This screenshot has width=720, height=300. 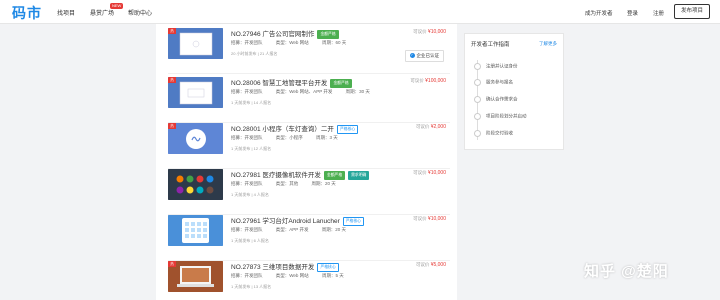 I want to click on project-meta: 招募：开发团队 类型：APP 开发 周期：20 天, so click(x=294, y=230).